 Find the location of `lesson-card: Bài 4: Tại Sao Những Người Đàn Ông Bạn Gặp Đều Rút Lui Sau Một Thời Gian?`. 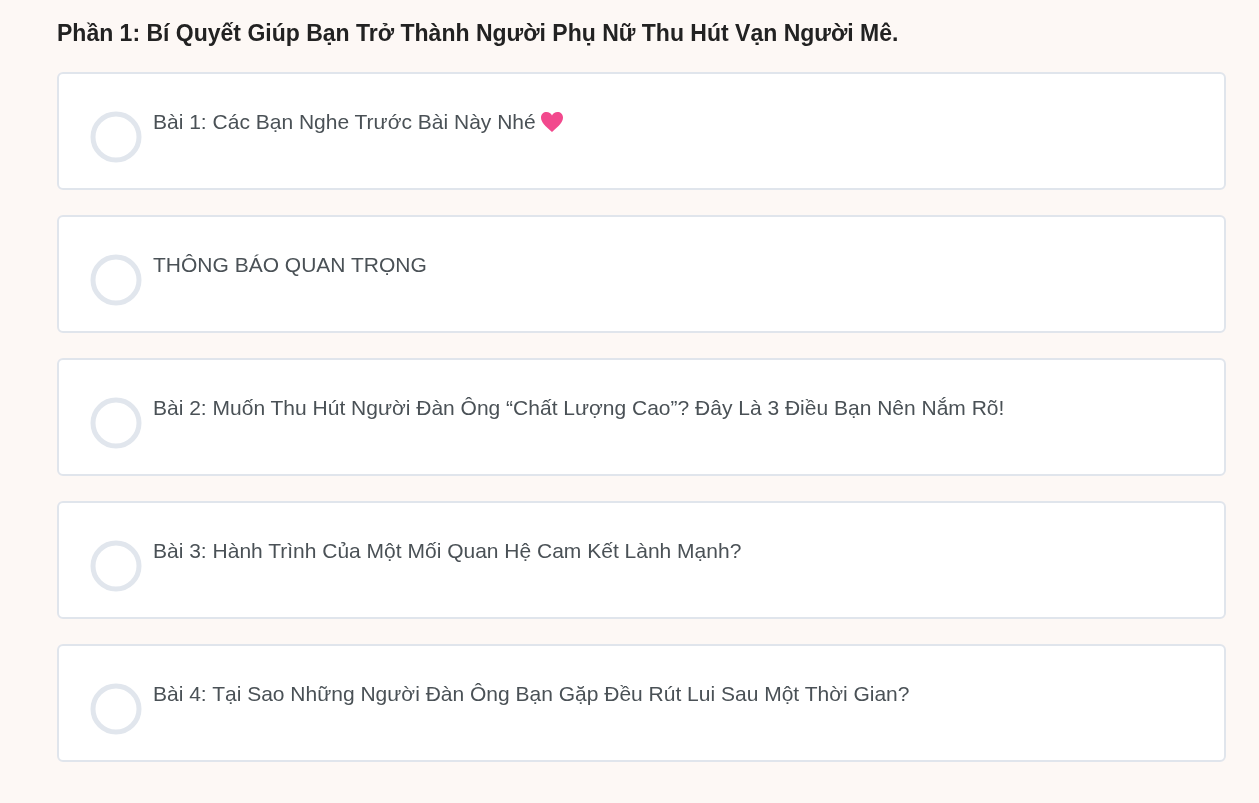

lesson-card: Bài 4: Tại Sao Những Người Đàn Ông Bạn Gặp Đều Rút Lui Sau Một Thời Gian? is located at coordinates (641, 703).